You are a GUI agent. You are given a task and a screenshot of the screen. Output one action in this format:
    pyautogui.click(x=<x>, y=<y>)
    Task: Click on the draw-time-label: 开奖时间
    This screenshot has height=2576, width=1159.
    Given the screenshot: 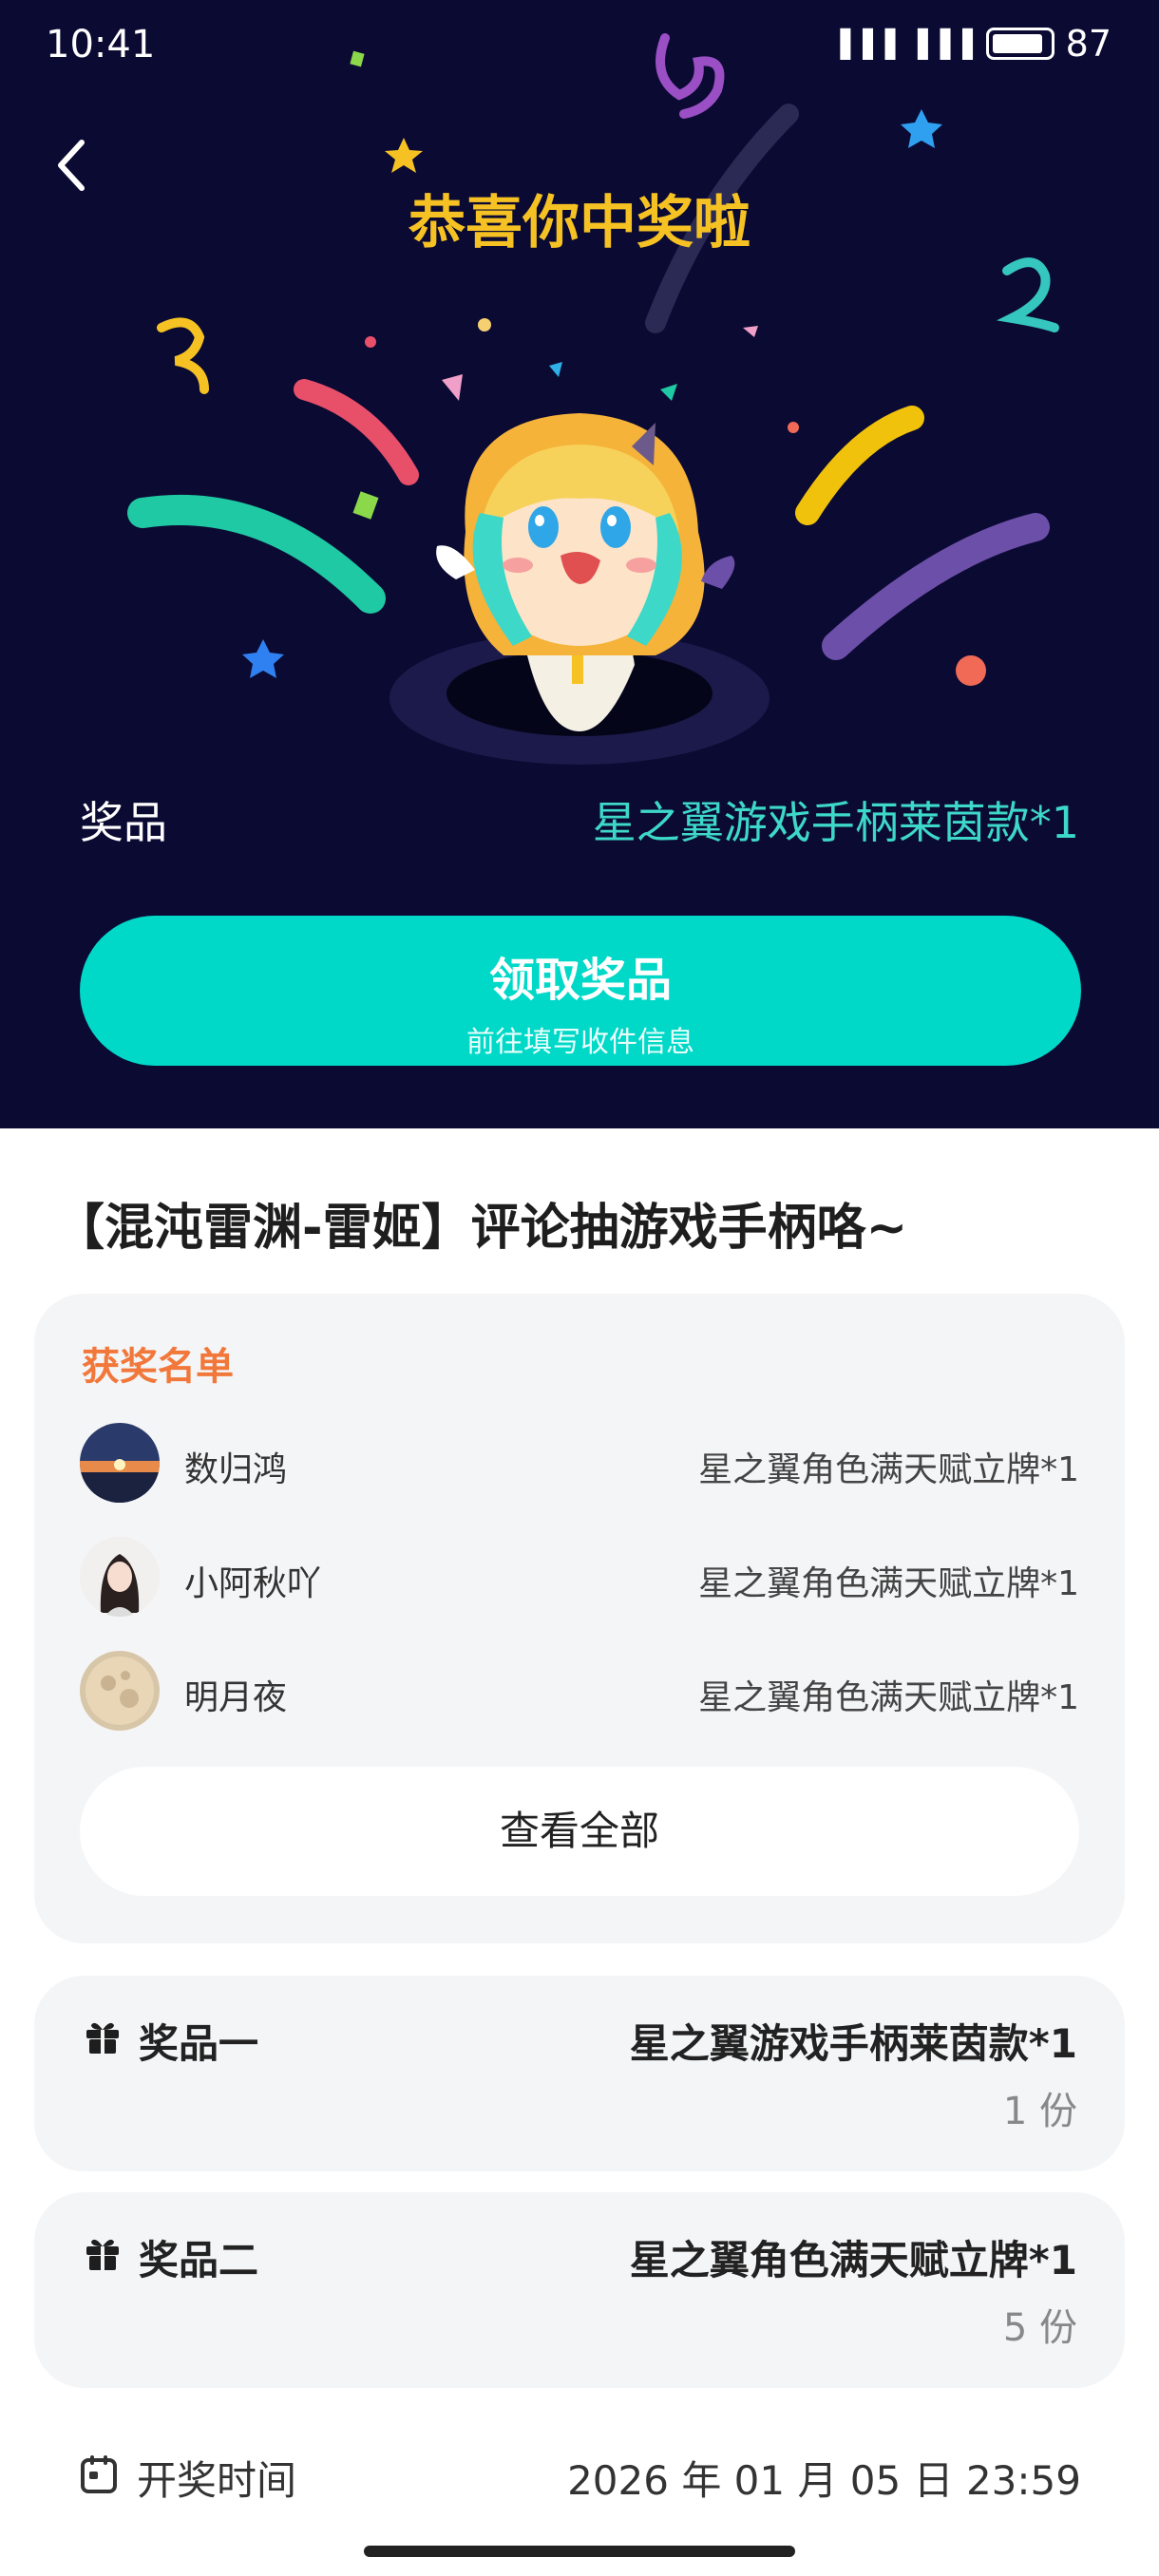 What is the action you would take?
    pyautogui.click(x=217, y=2480)
    